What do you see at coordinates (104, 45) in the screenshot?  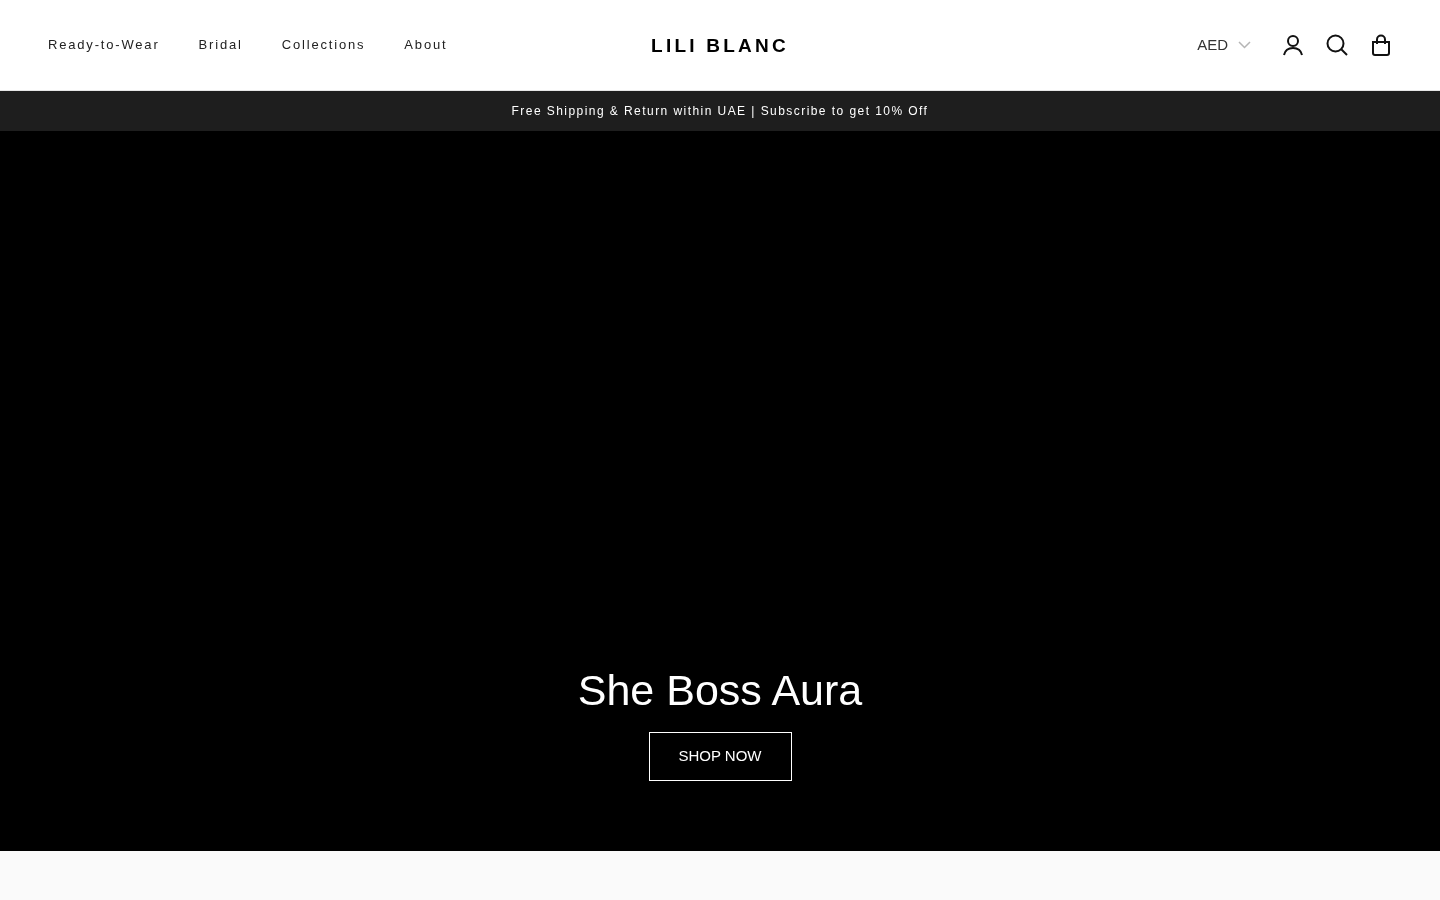 I see `nav-link: Ready-to-Wear` at bounding box center [104, 45].